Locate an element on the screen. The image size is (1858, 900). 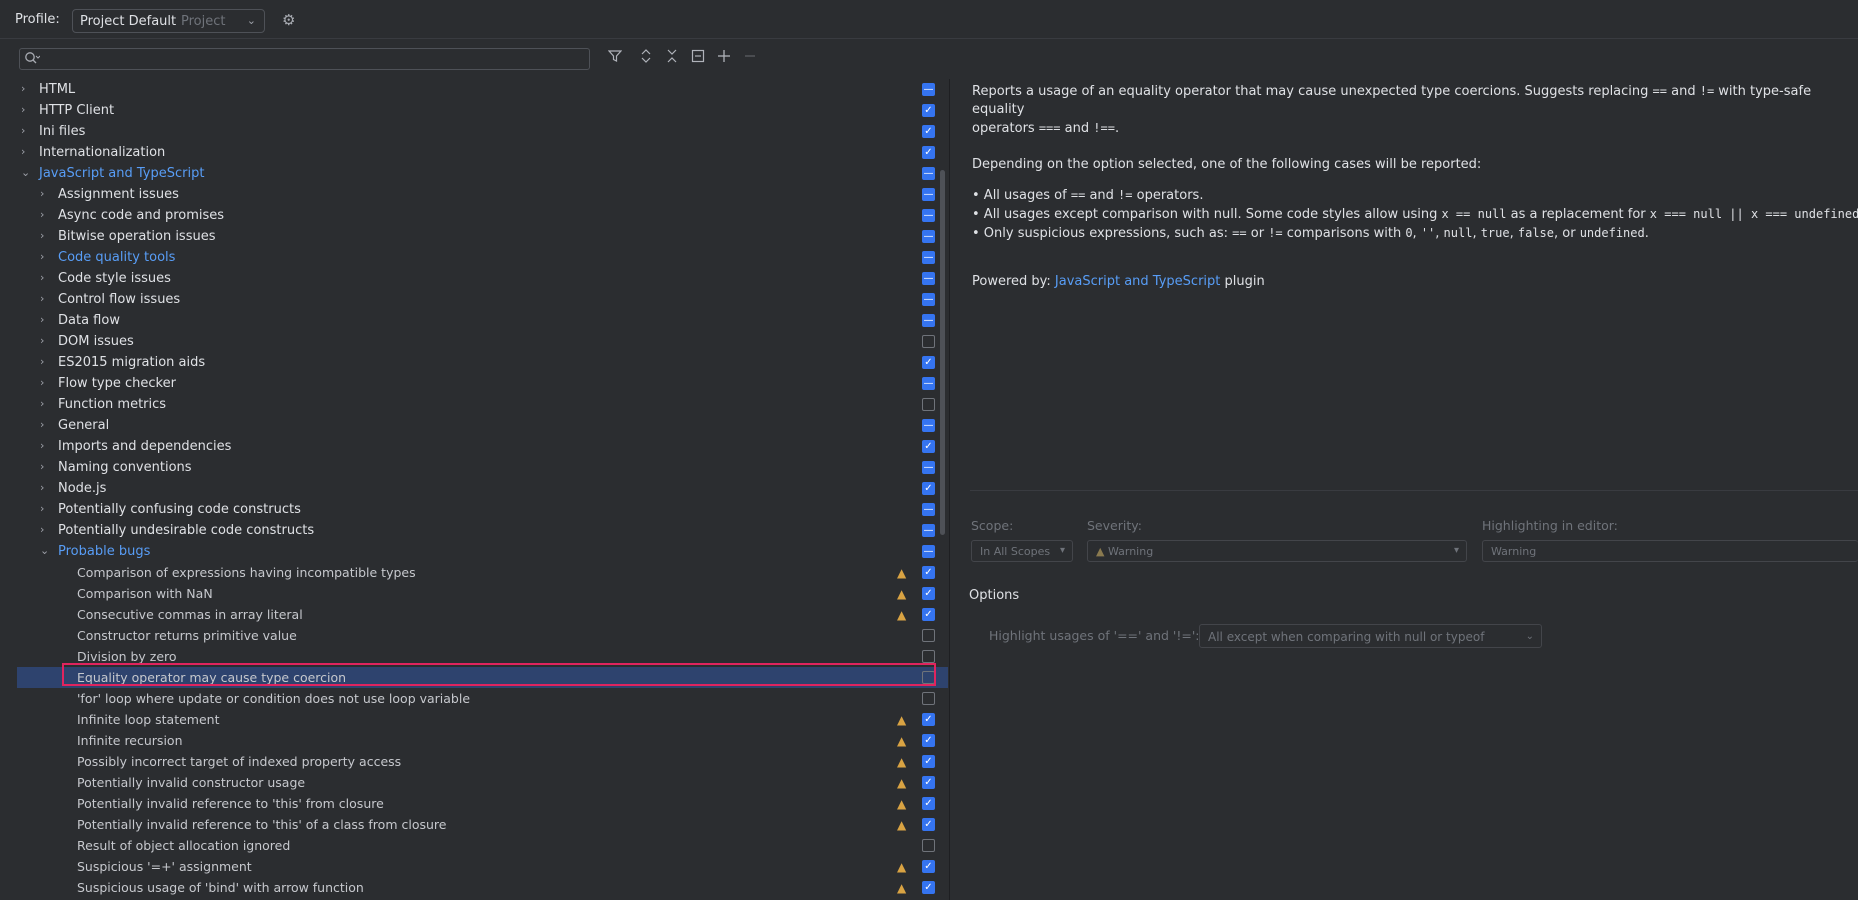
tree-row: Infinite loop statement ▲ ✓ is located at coordinates (482, 719).